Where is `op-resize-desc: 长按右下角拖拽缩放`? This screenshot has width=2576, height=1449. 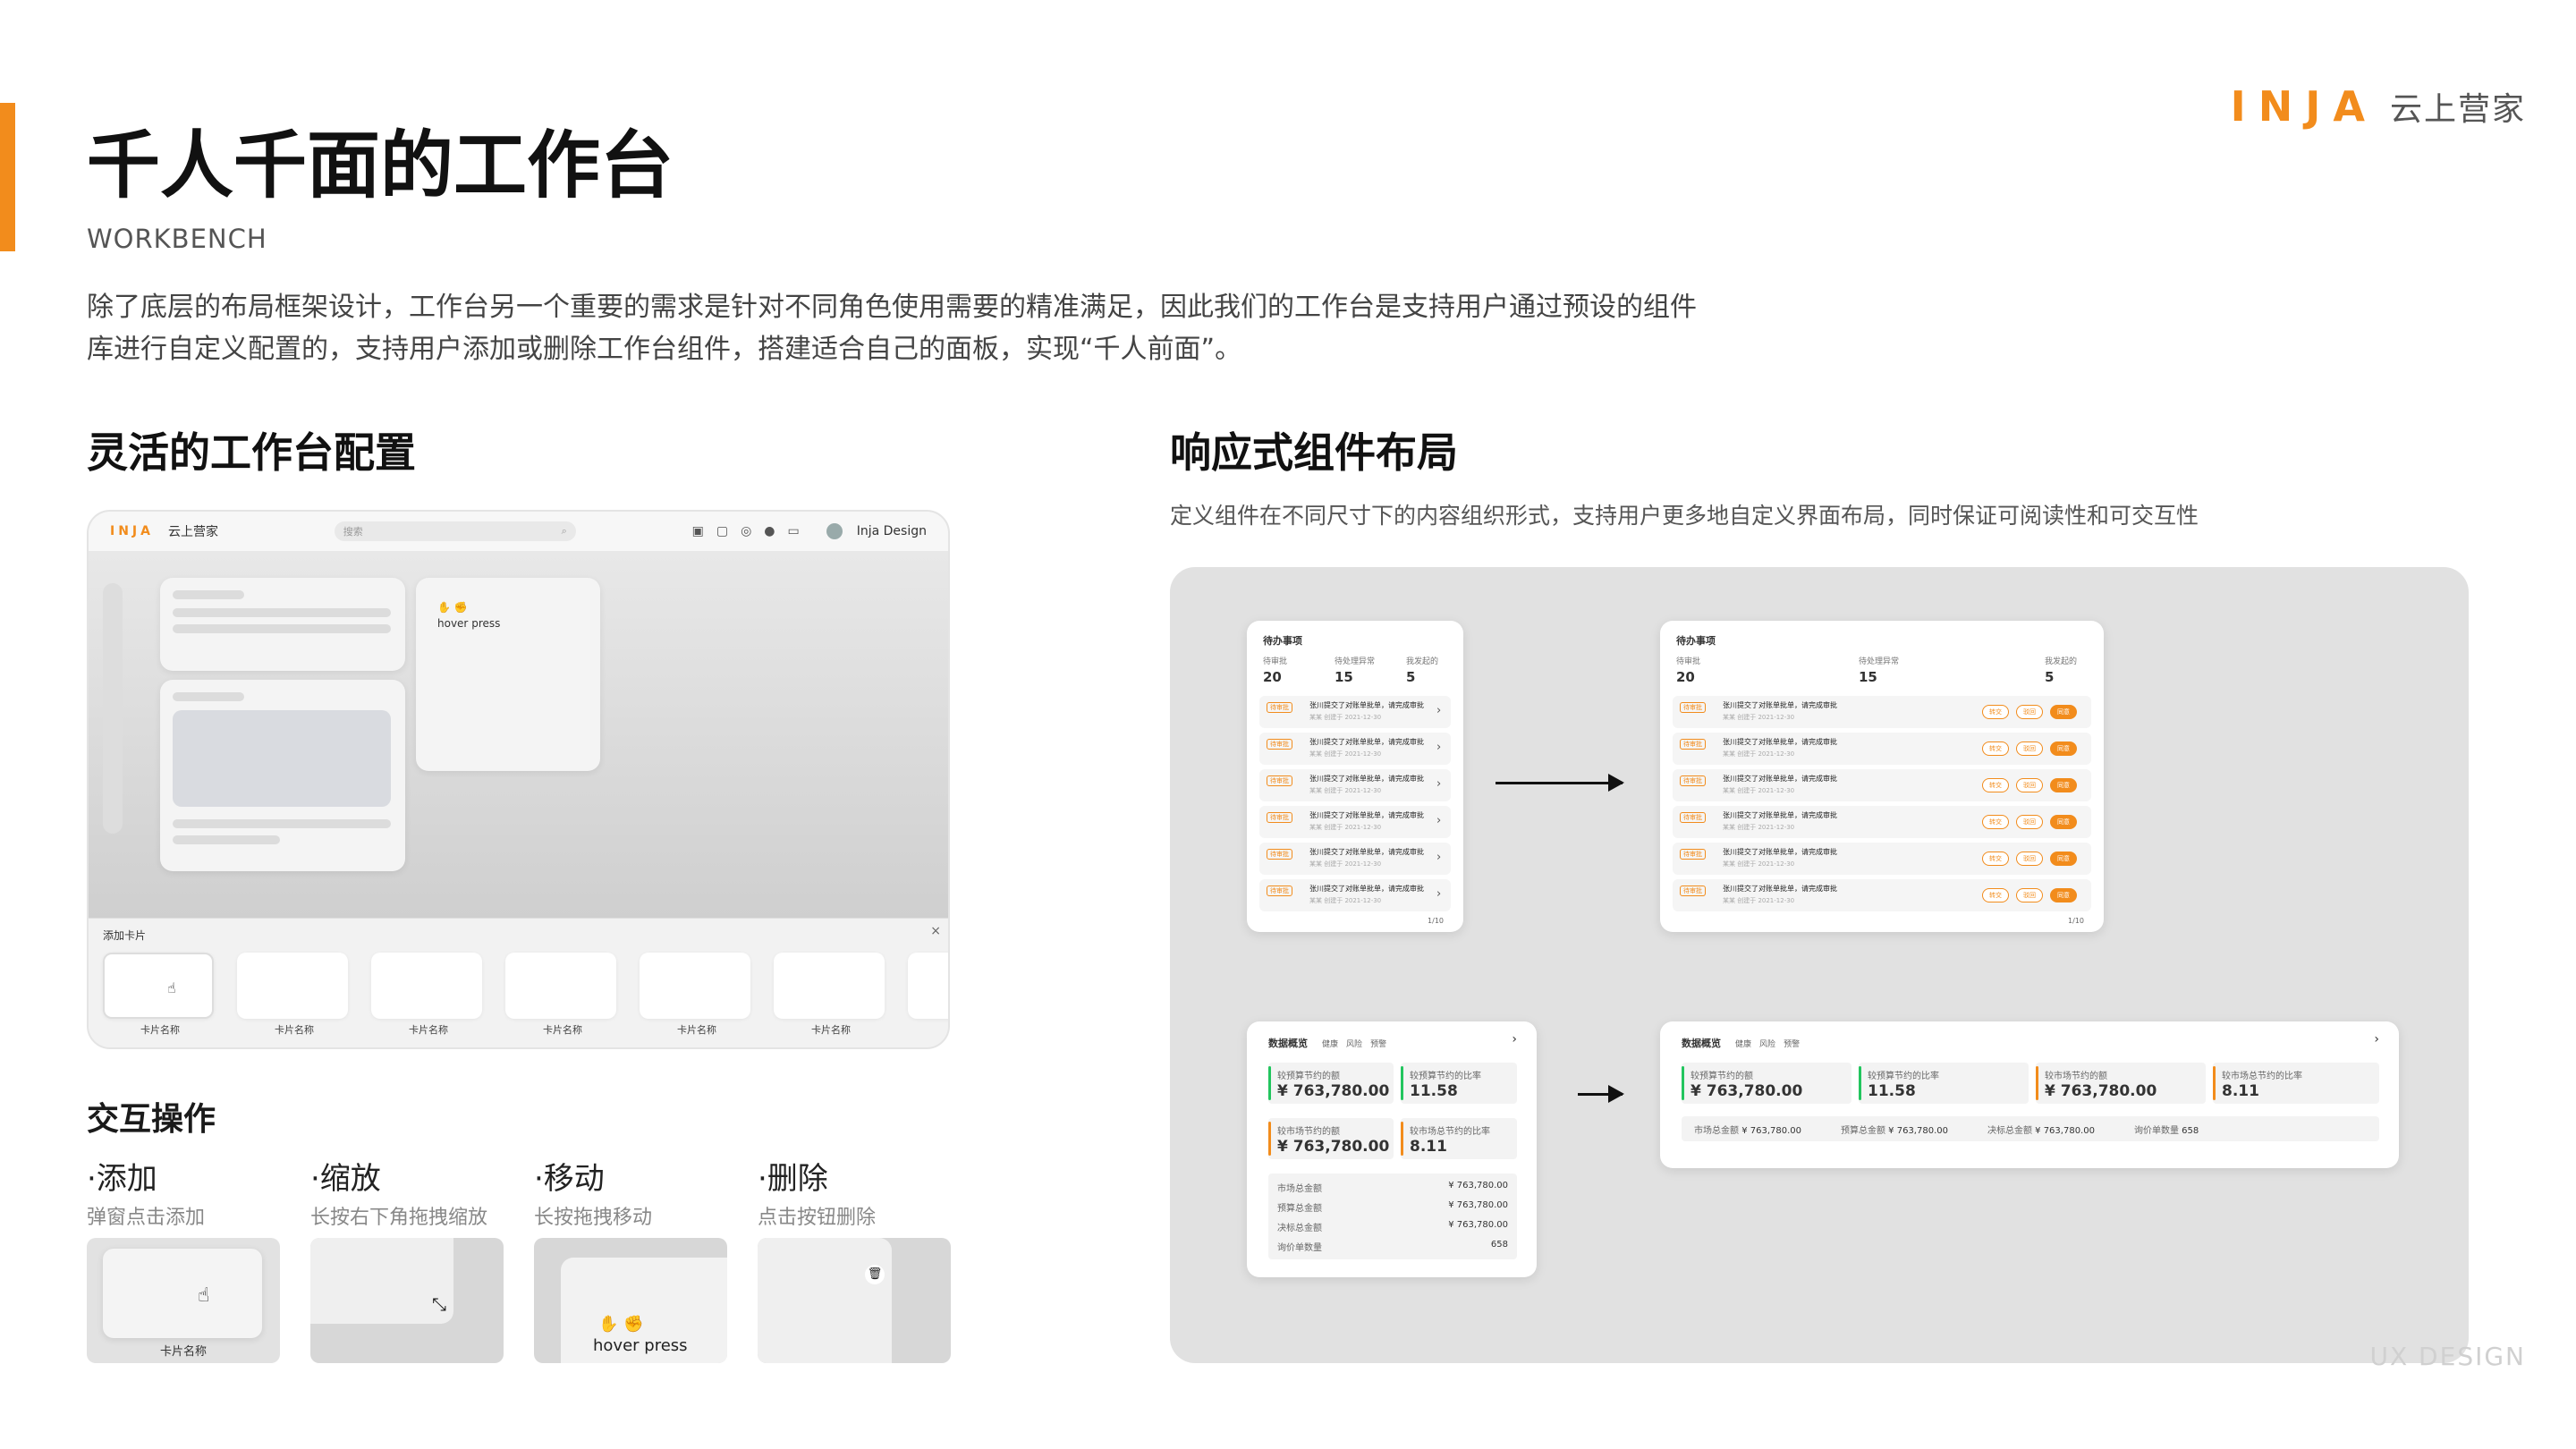
op-resize-desc: 长按右下角拖拽缩放 is located at coordinates (399, 1218).